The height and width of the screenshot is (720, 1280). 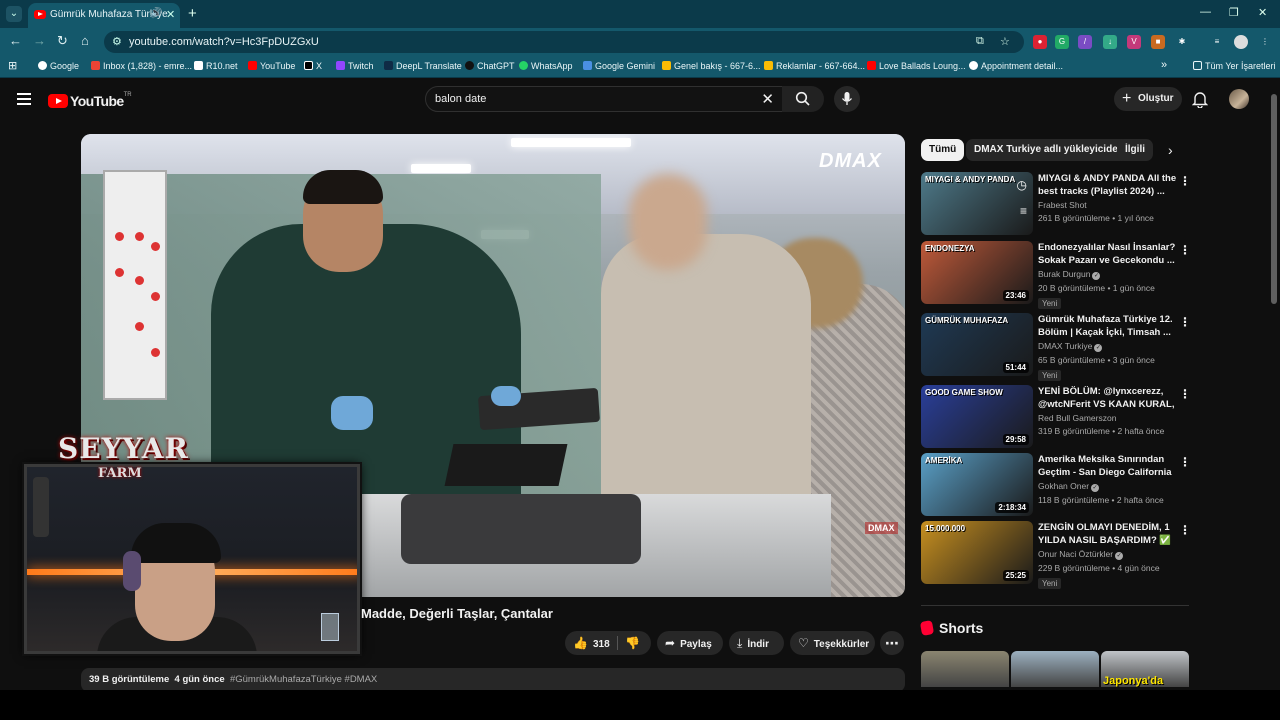 What do you see at coordinates (490, 66) in the screenshot?
I see `bookmark-chatgpt: ChatGPT` at bounding box center [490, 66].